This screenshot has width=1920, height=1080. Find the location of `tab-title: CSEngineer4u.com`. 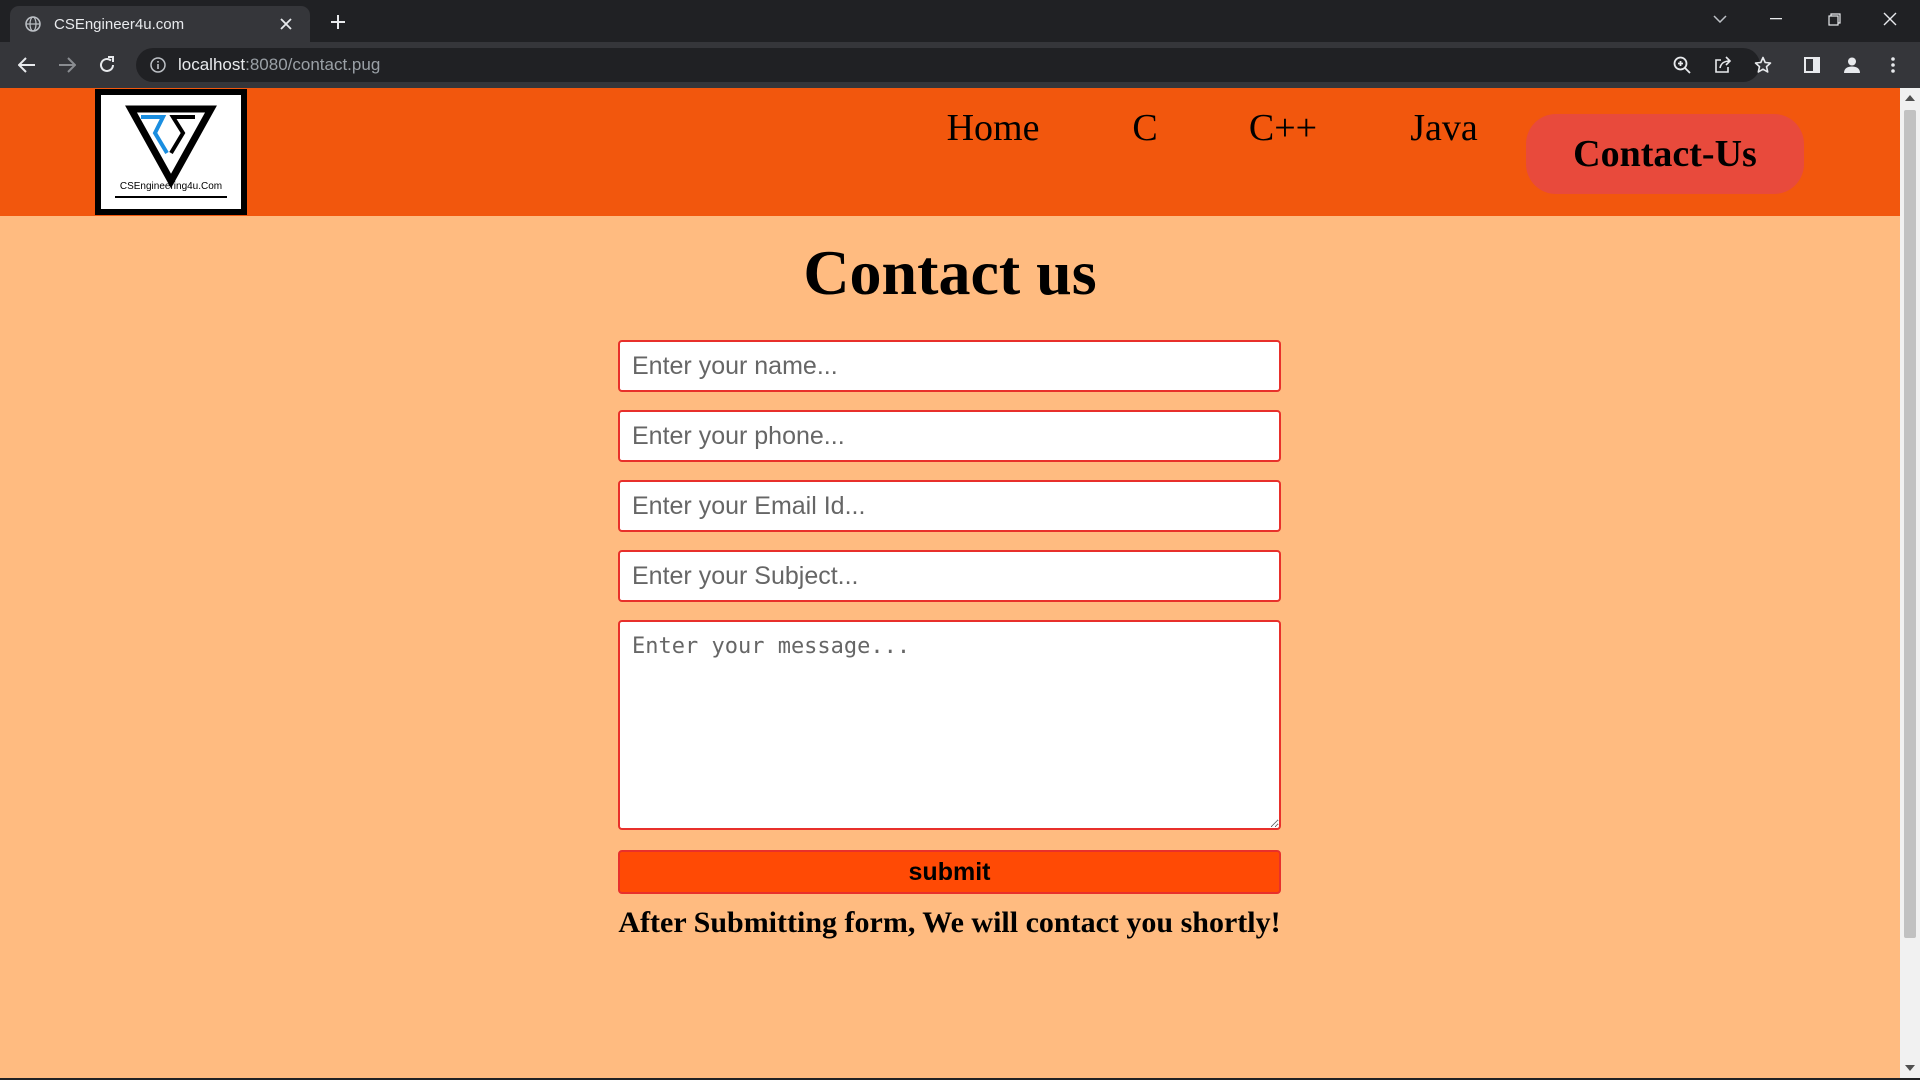

tab-title: CSEngineer4u.com is located at coordinates (119, 24).